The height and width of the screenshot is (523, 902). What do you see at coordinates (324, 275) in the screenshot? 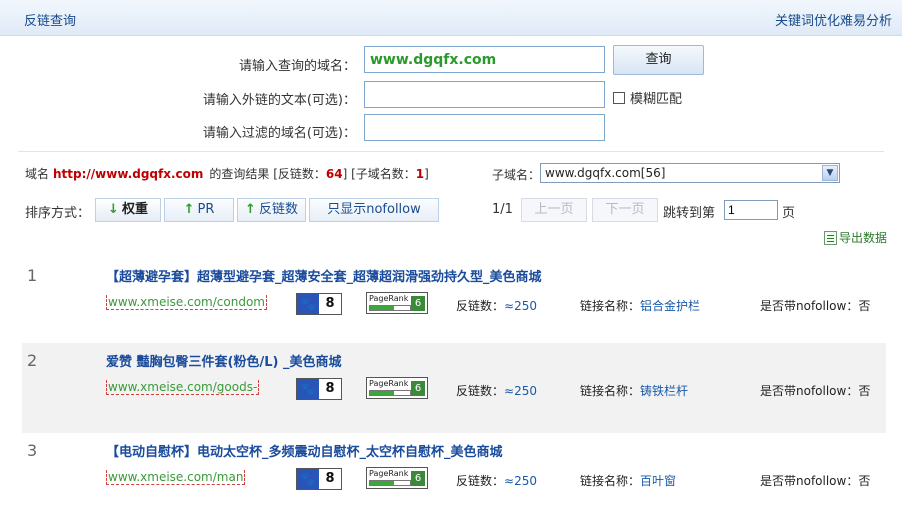
I see `row-title-link: 【超薄避孕套】超薄型避孕套_超薄安全套_超薄超润滑强劲持久型_美色商城` at bounding box center [324, 275].